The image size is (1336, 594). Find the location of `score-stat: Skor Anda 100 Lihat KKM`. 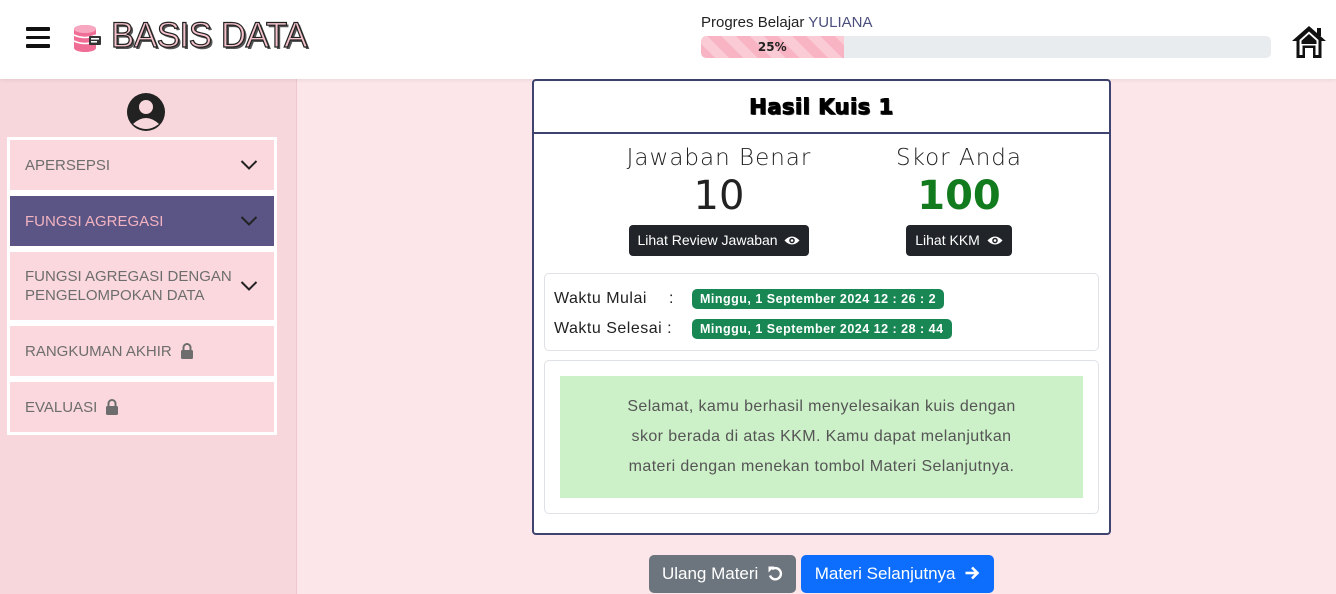

score-stat: Skor Anda 100 Lihat KKM is located at coordinates (959, 199).